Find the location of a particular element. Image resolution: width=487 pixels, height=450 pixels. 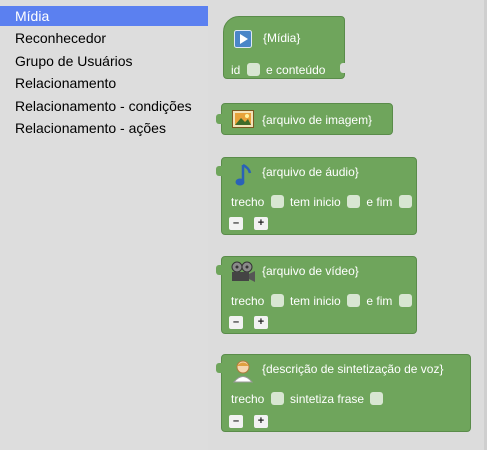

audio-output-notch is located at coordinates (219, 171).